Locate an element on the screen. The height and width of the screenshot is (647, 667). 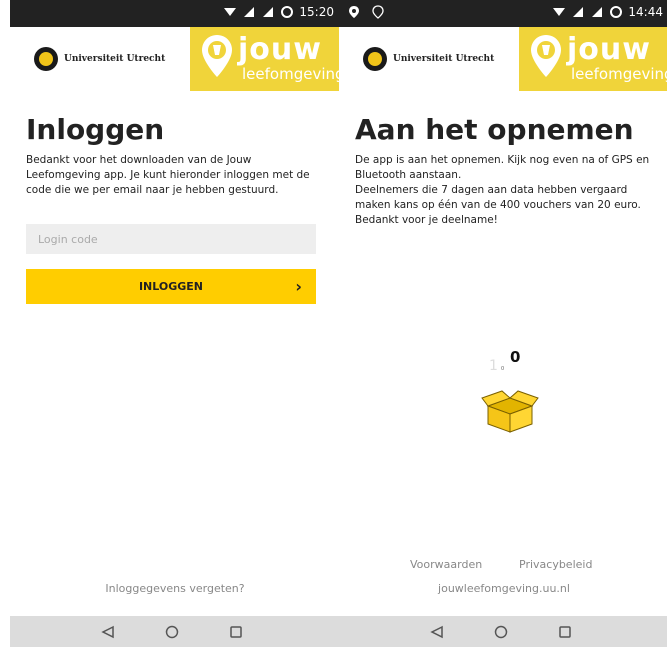
terms-link: Voorwaarden is located at coordinates (446, 564).